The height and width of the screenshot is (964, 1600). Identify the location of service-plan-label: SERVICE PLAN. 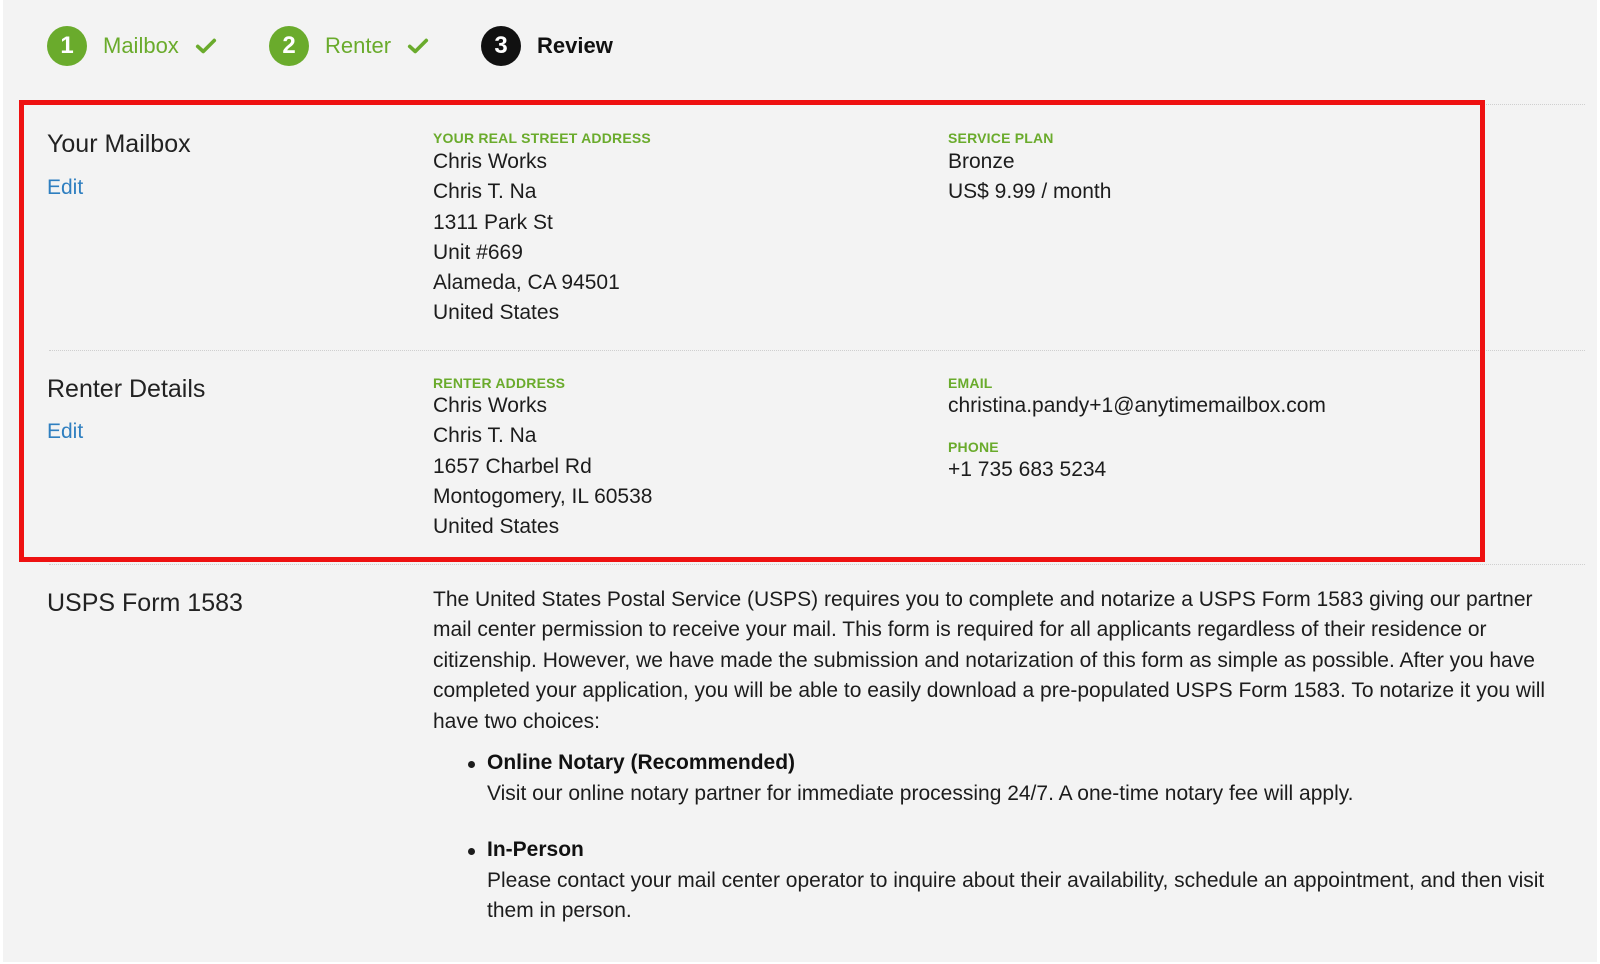
(1001, 138).